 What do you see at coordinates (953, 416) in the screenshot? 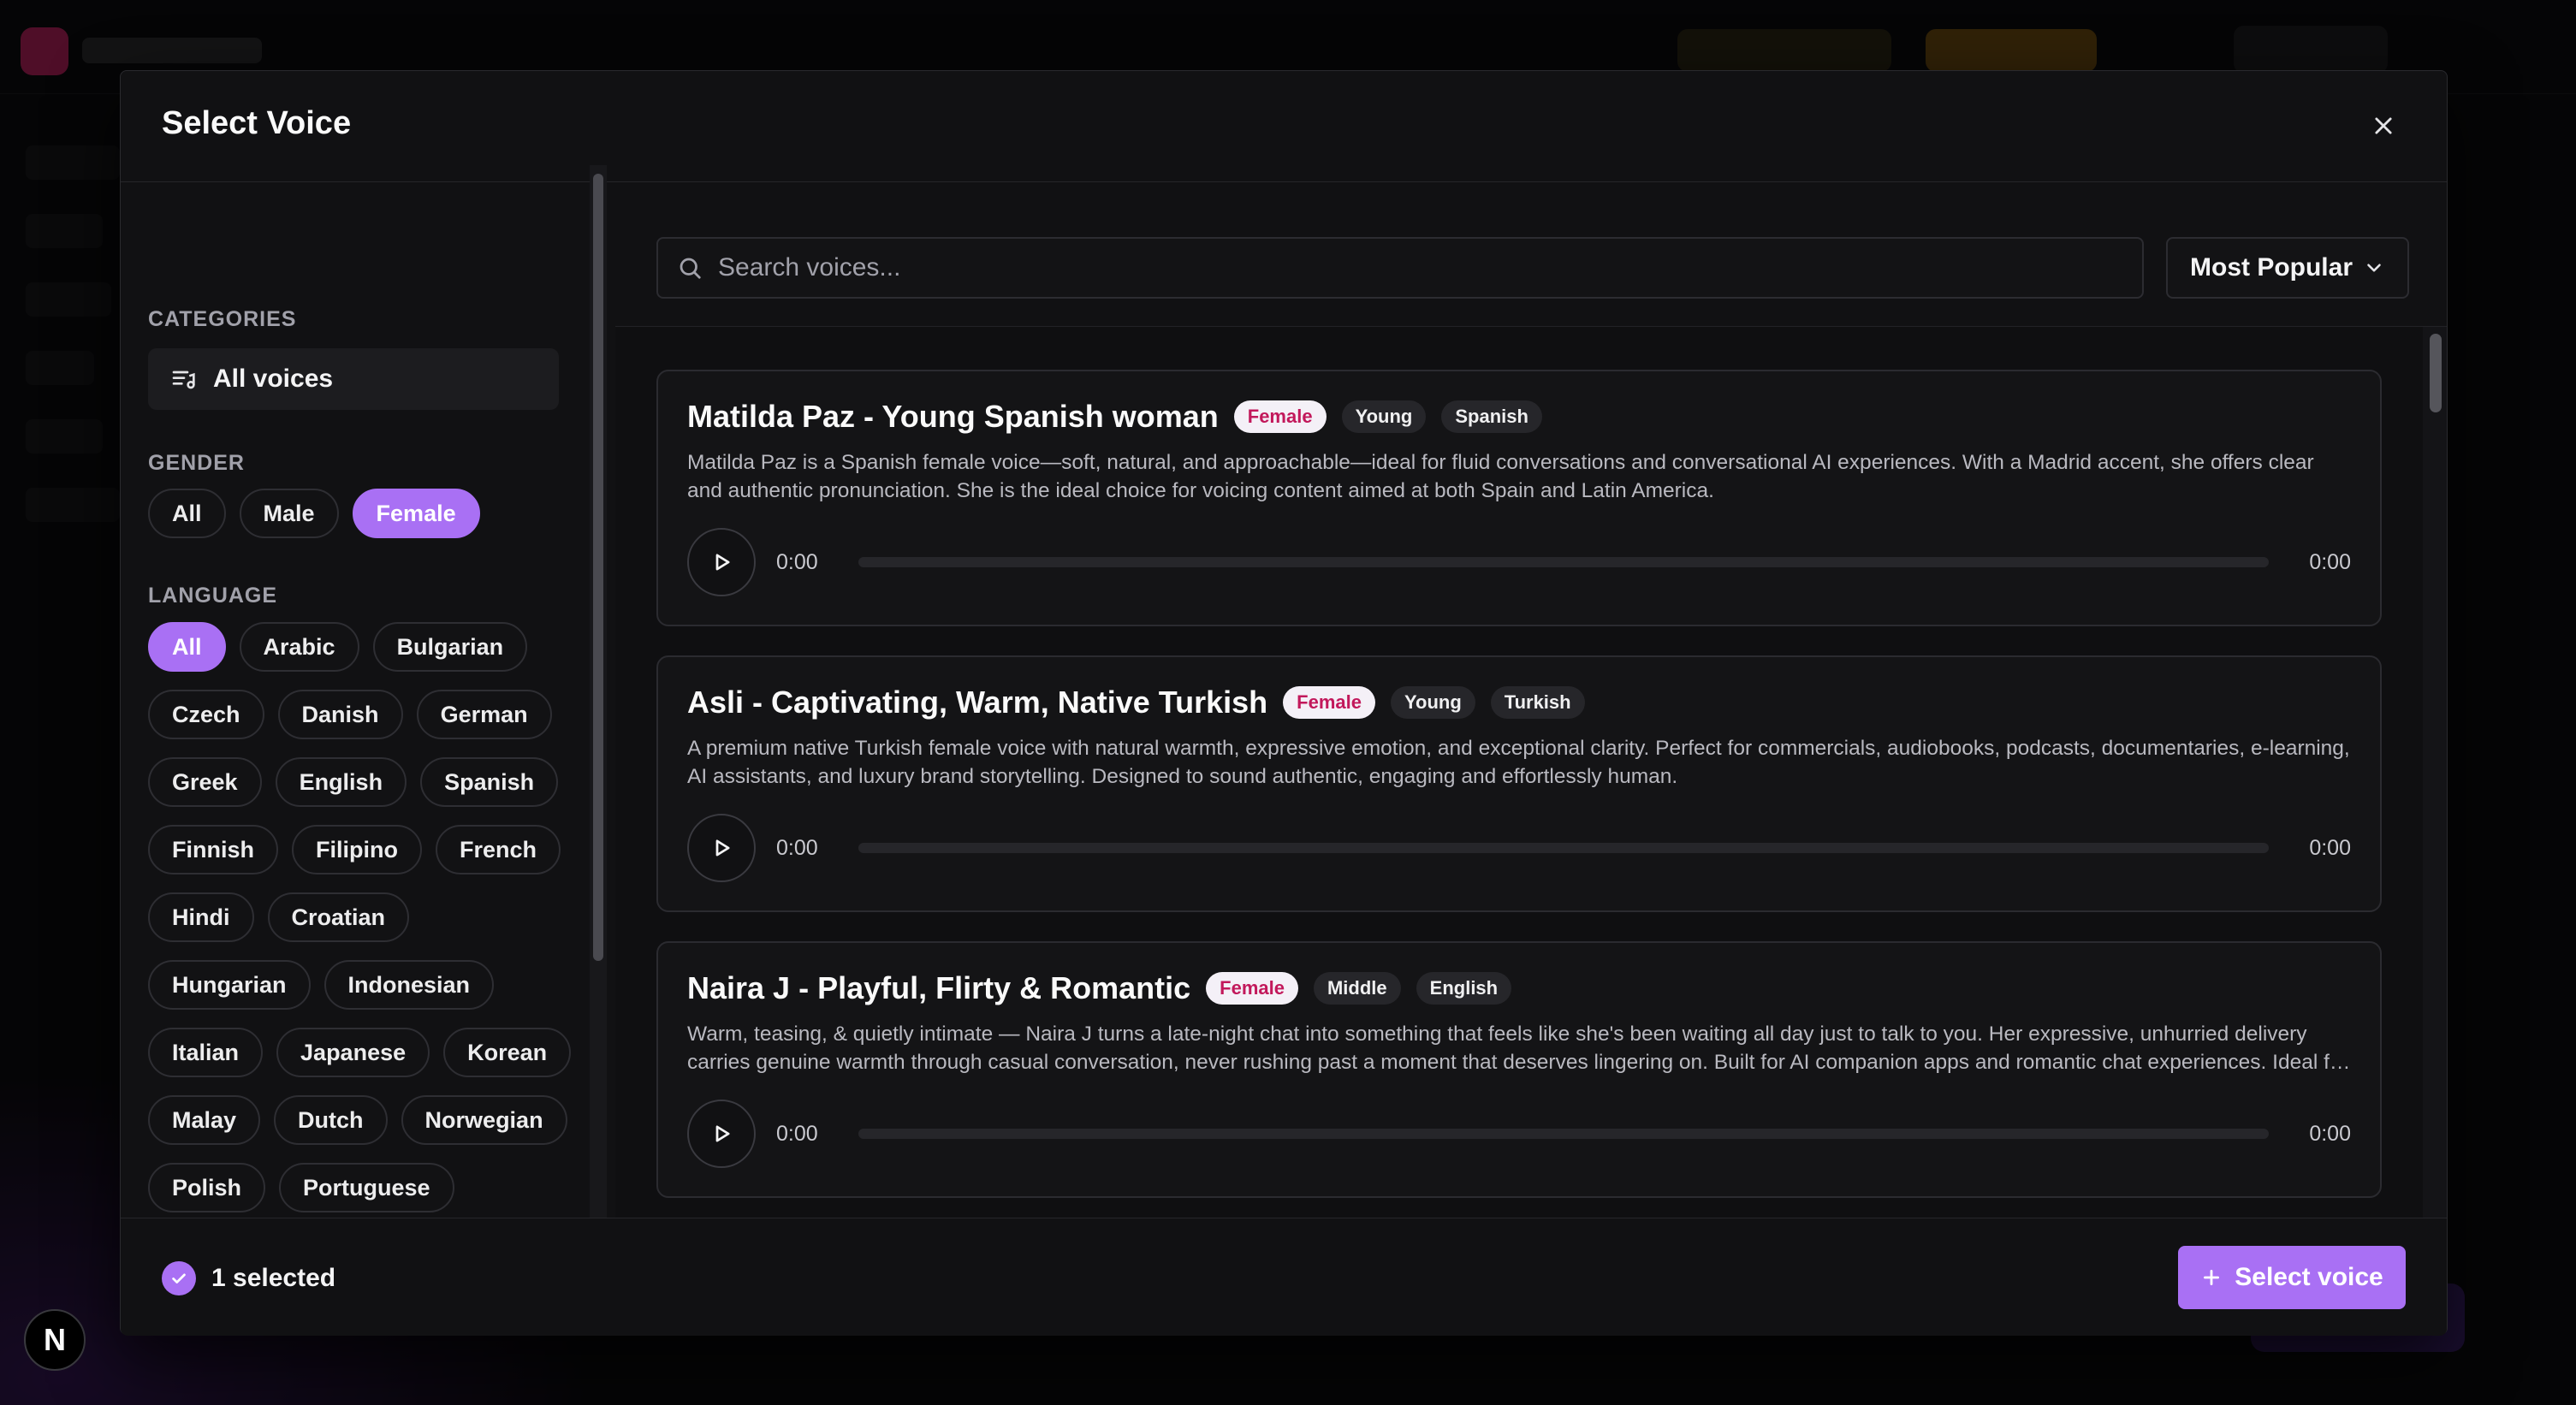
I see `voice-name: Matilda Paz - Young Spanish woman` at bounding box center [953, 416].